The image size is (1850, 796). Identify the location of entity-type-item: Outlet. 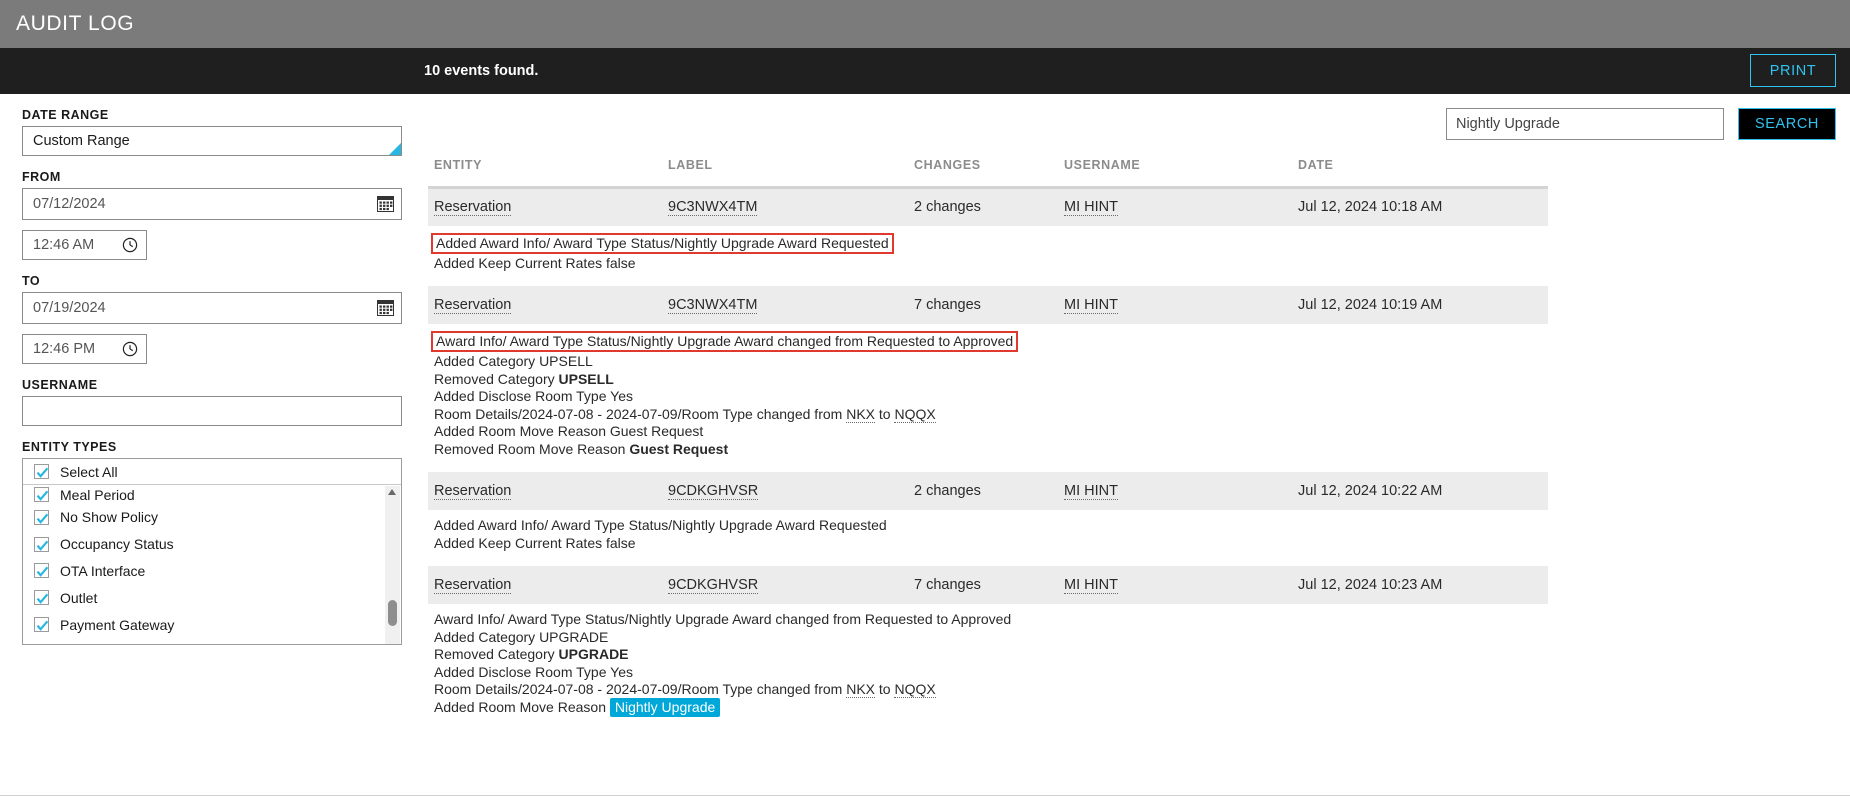
(212, 597).